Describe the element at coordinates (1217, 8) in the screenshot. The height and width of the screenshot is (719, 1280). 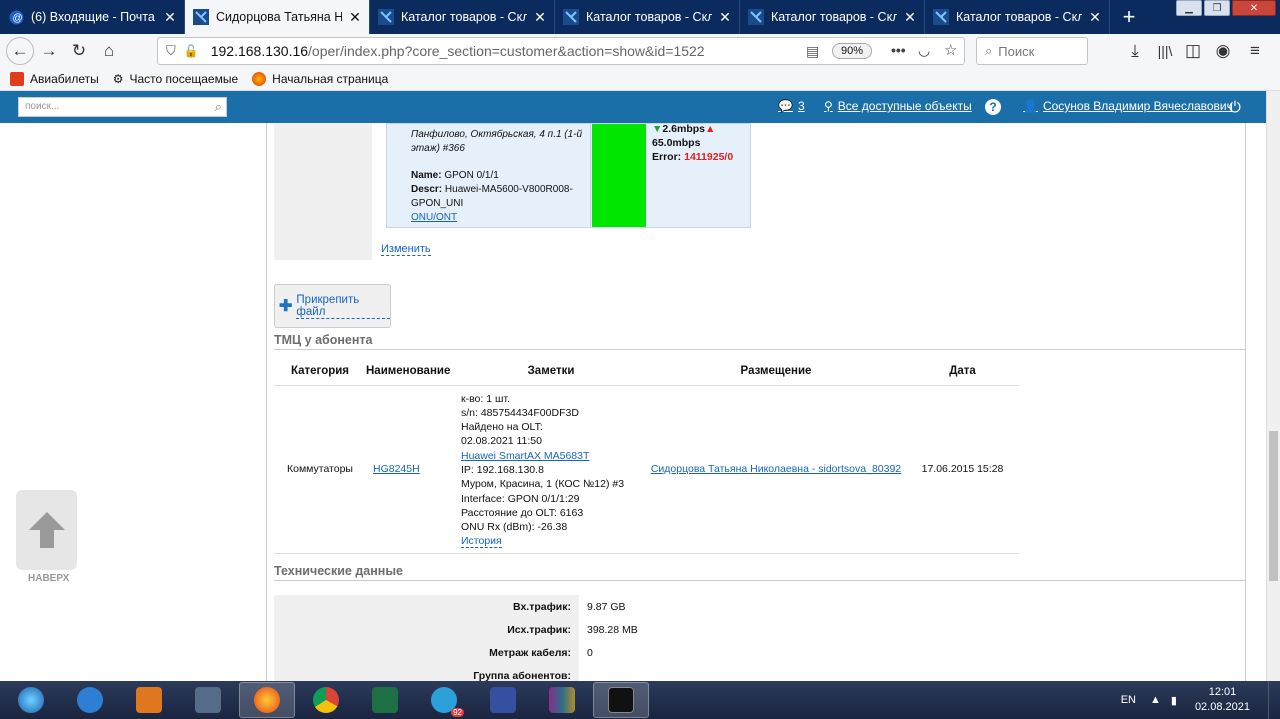
I see `restore-button: ❐` at that location.